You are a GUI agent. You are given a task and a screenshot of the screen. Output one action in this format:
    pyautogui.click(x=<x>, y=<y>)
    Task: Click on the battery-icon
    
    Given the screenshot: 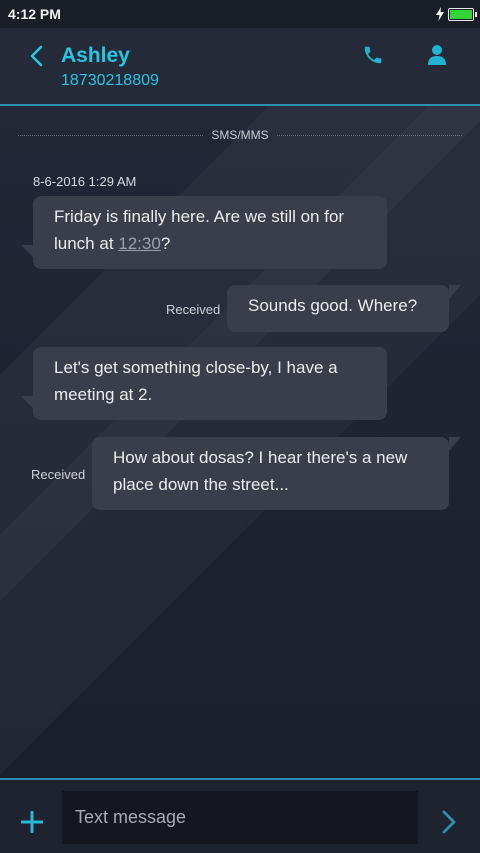 What is the action you would take?
    pyautogui.click(x=462, y=14)
    